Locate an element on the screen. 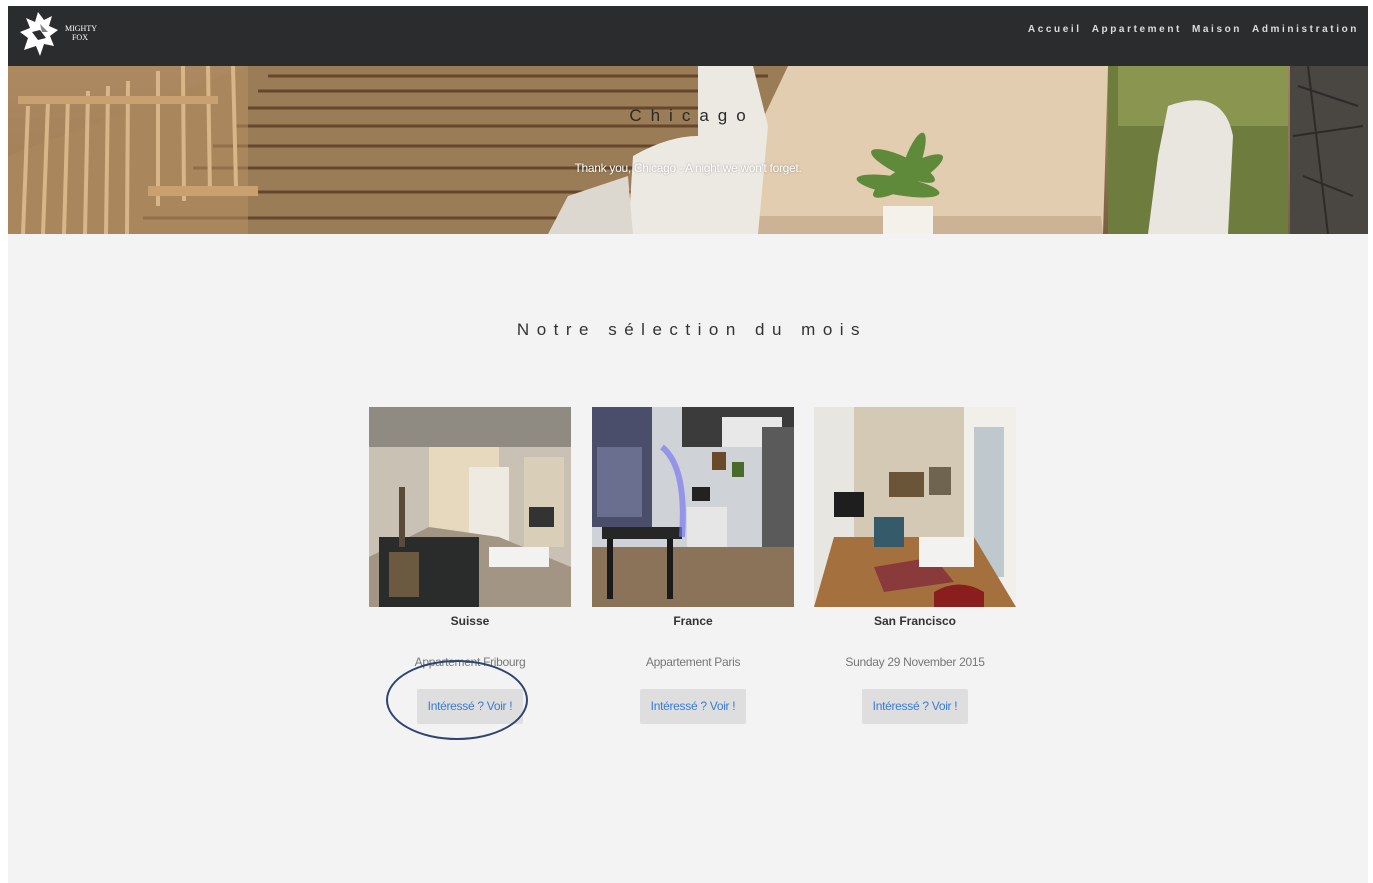 Image resolution: width=1373 pixels, height=883 pixels. brand-line1: MIGHTY is located at coordinates (81, 28).